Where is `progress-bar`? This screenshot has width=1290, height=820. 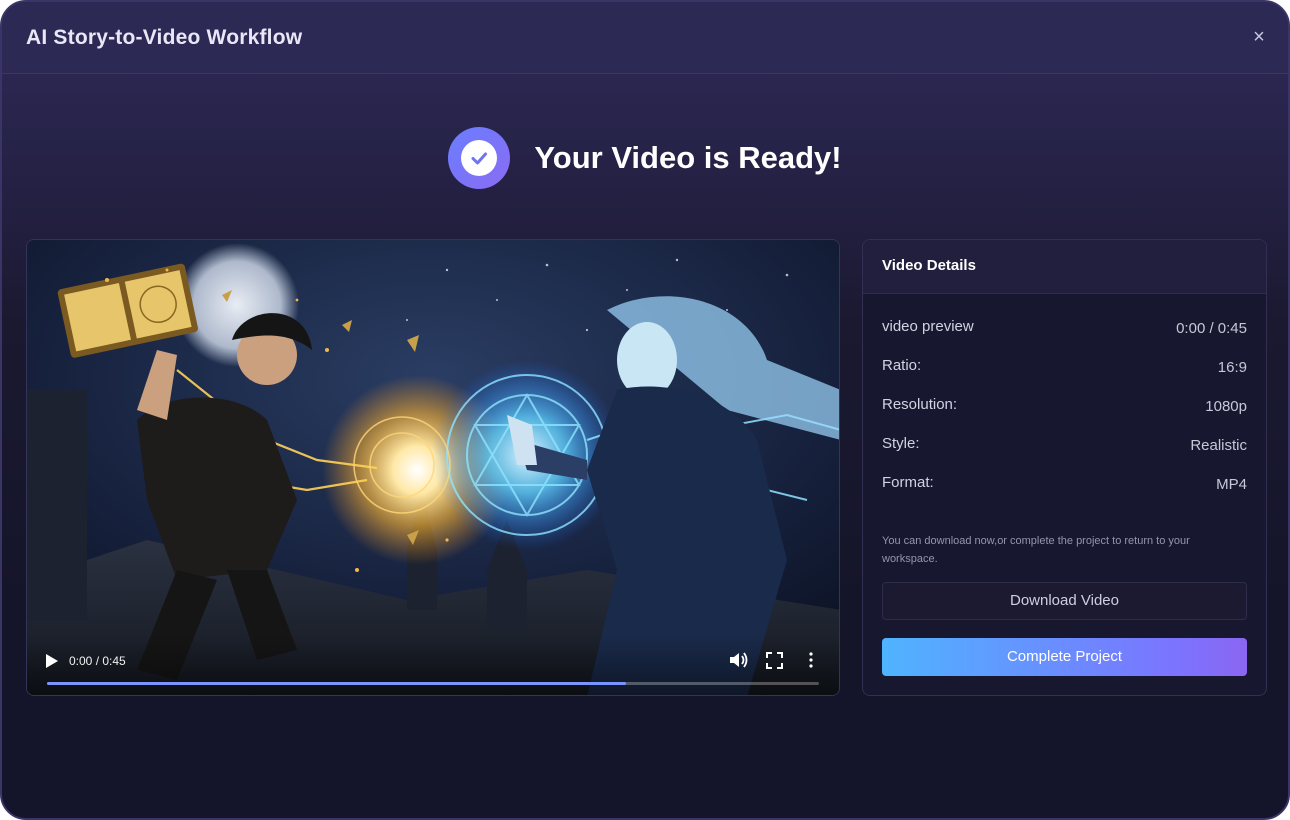
progress-bar is located at coordinates (433, 683).